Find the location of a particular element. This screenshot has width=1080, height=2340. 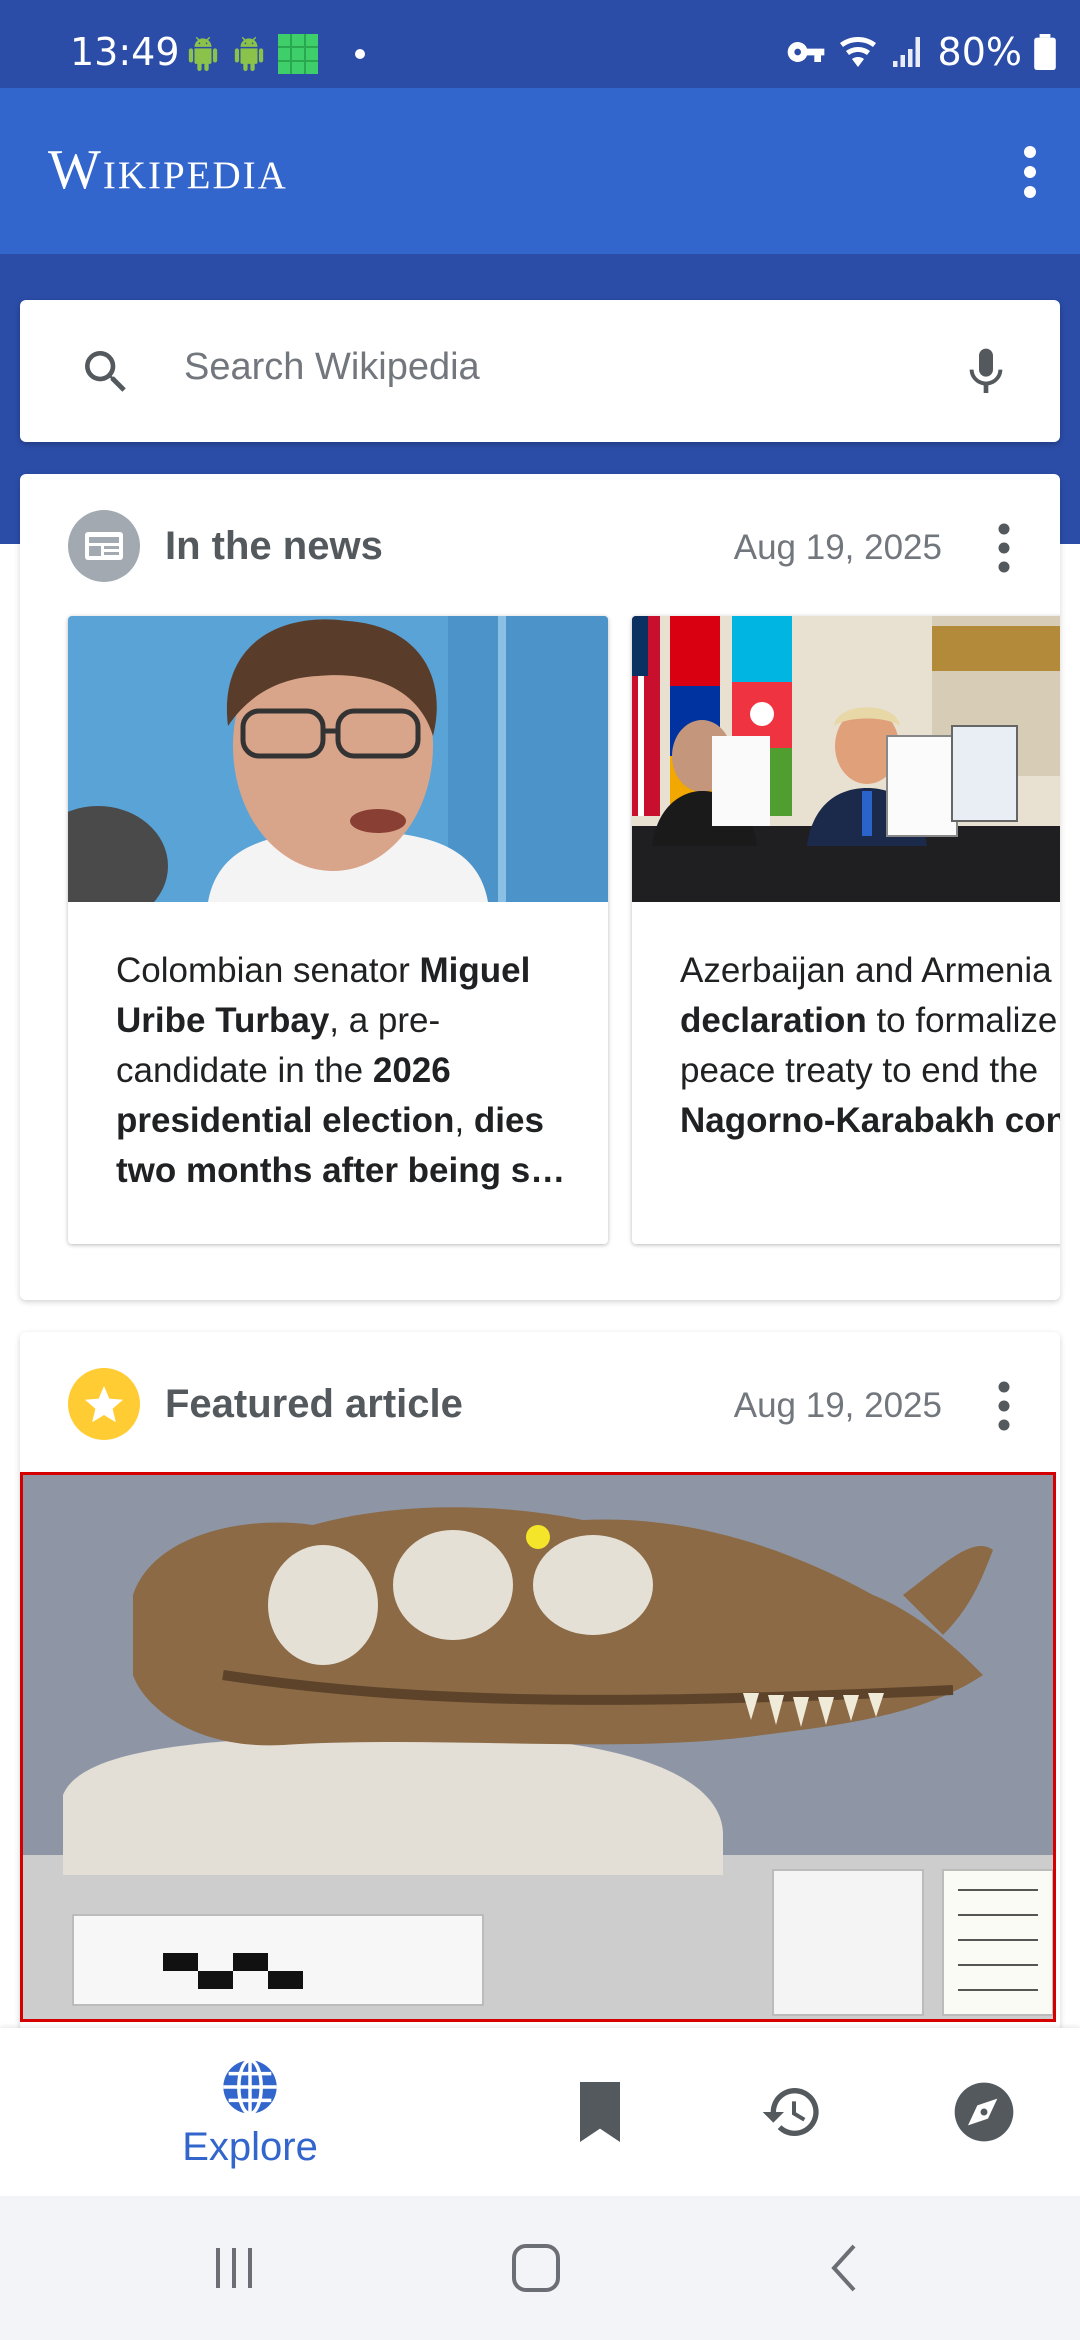

featured-card-title: Featured article is located at coordinates (314, 1404).